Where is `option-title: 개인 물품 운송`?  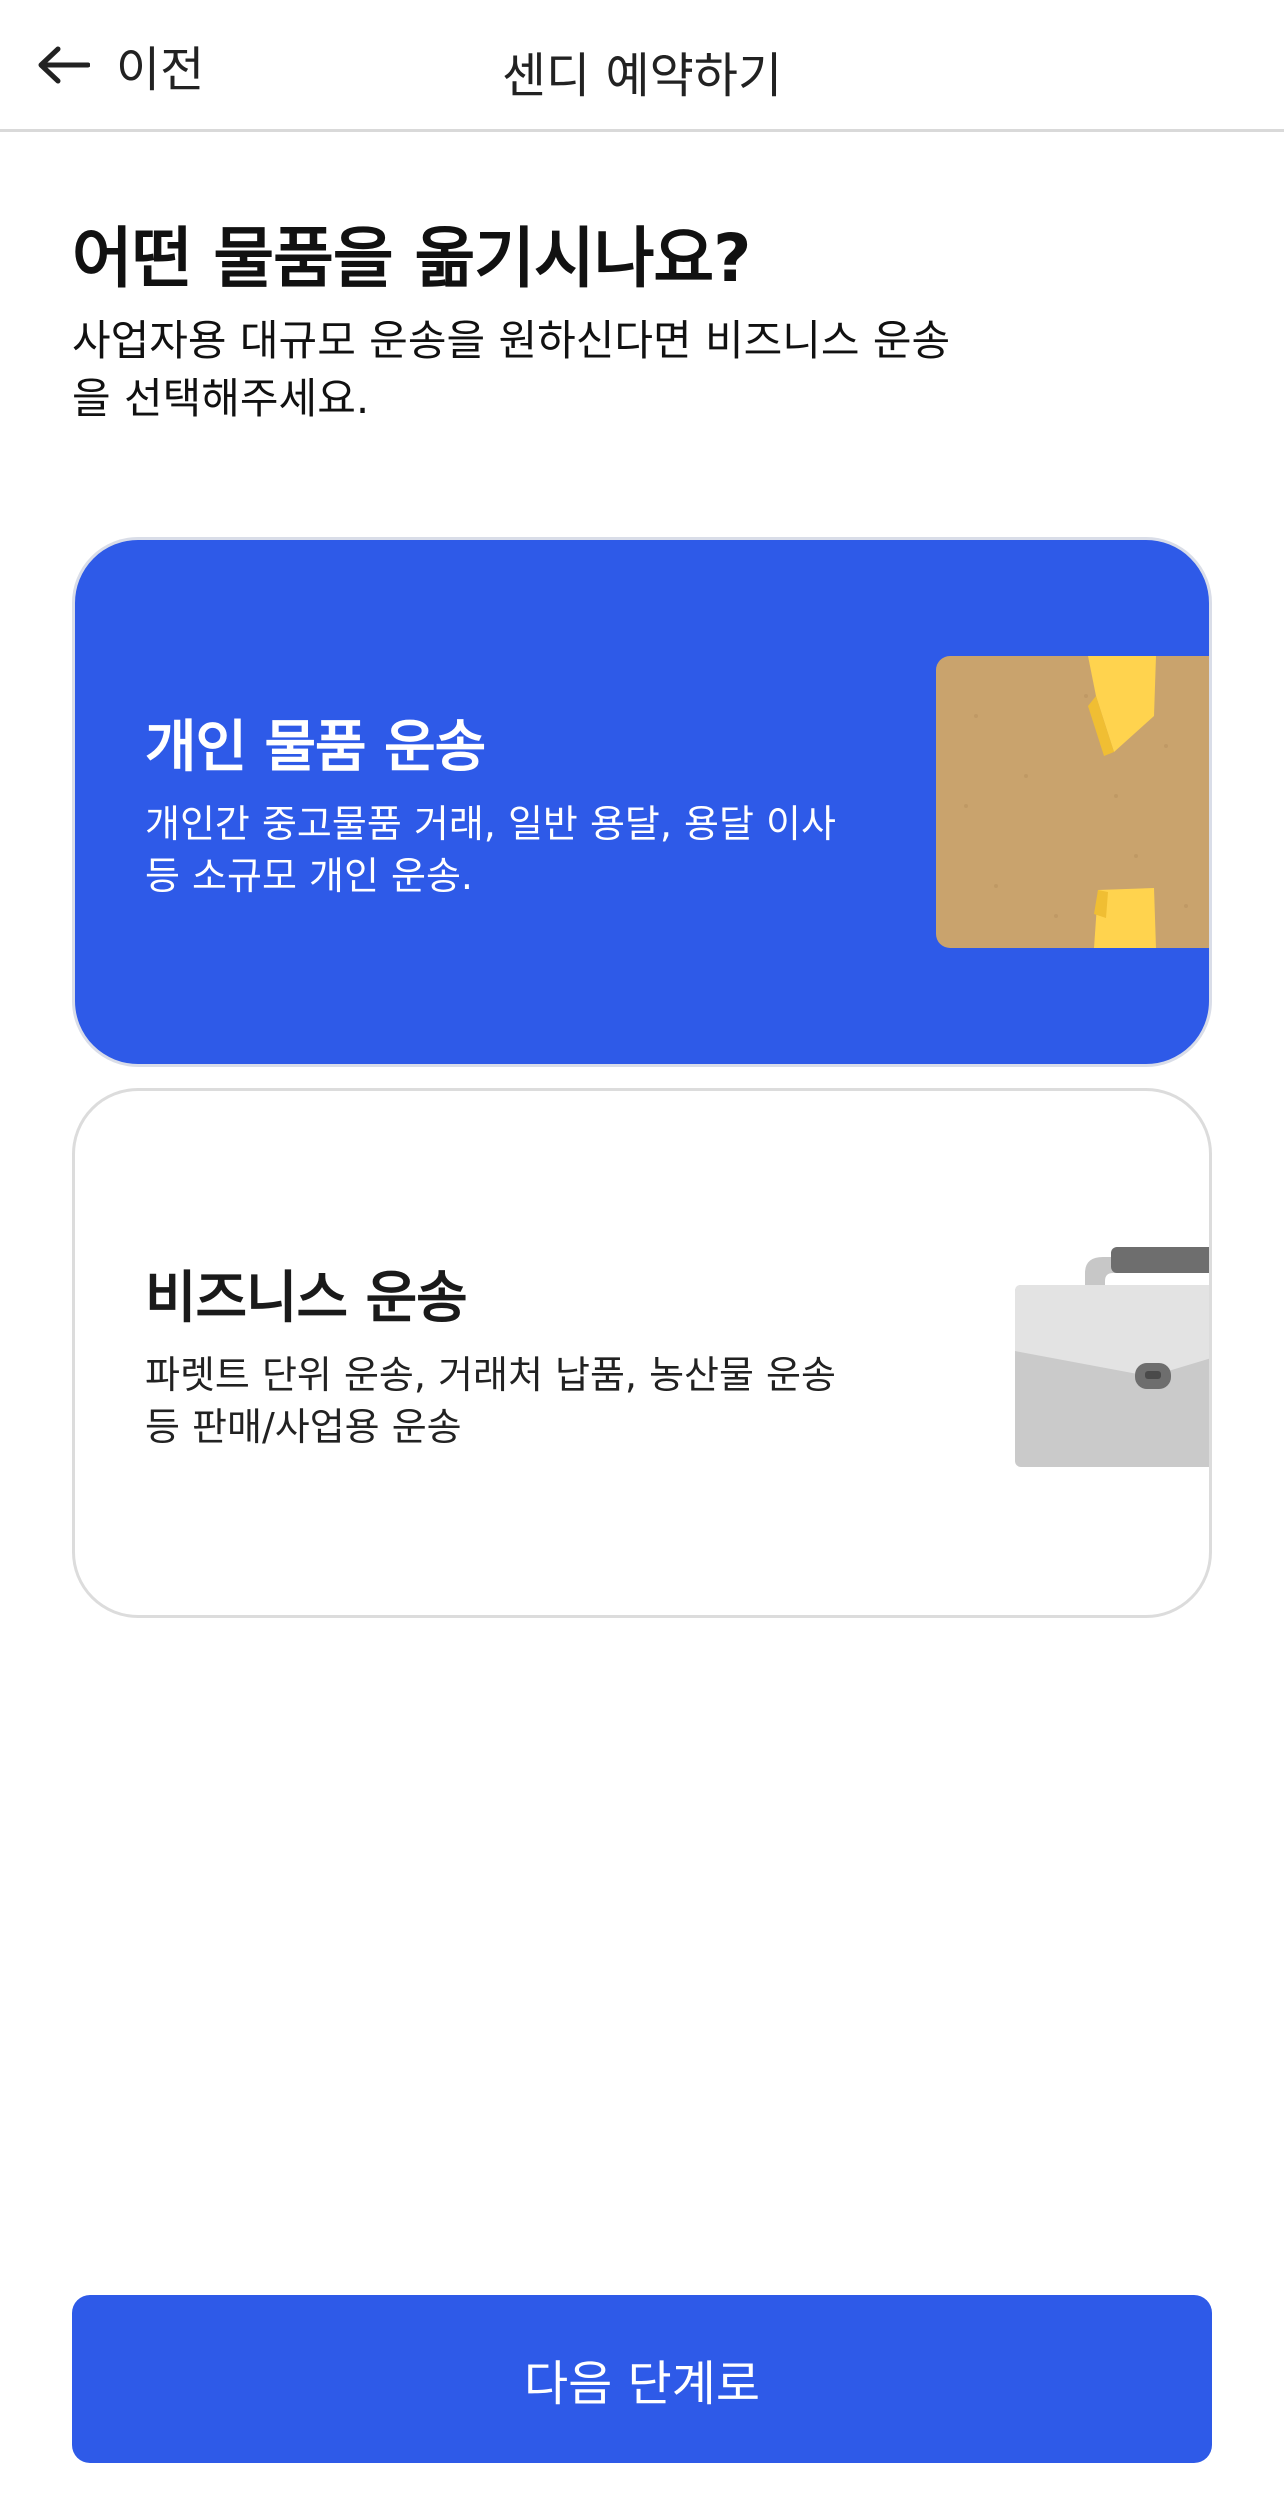
option-title: 개인 물품 운송 is located at coordinates (315, 747).